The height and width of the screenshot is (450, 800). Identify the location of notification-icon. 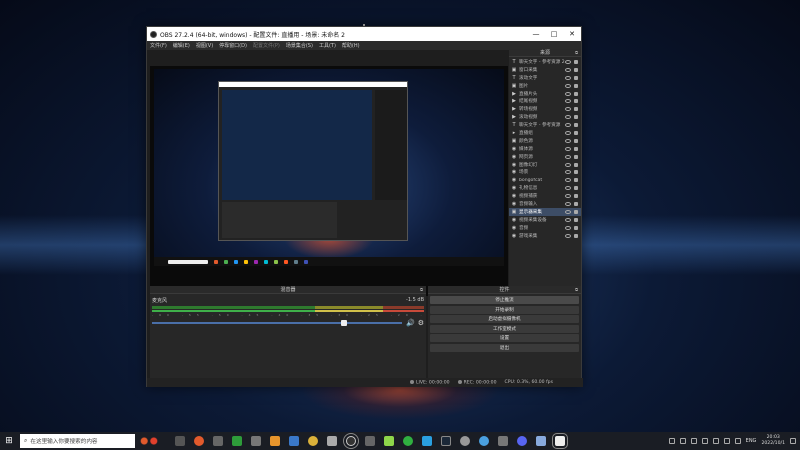
(793, 441).